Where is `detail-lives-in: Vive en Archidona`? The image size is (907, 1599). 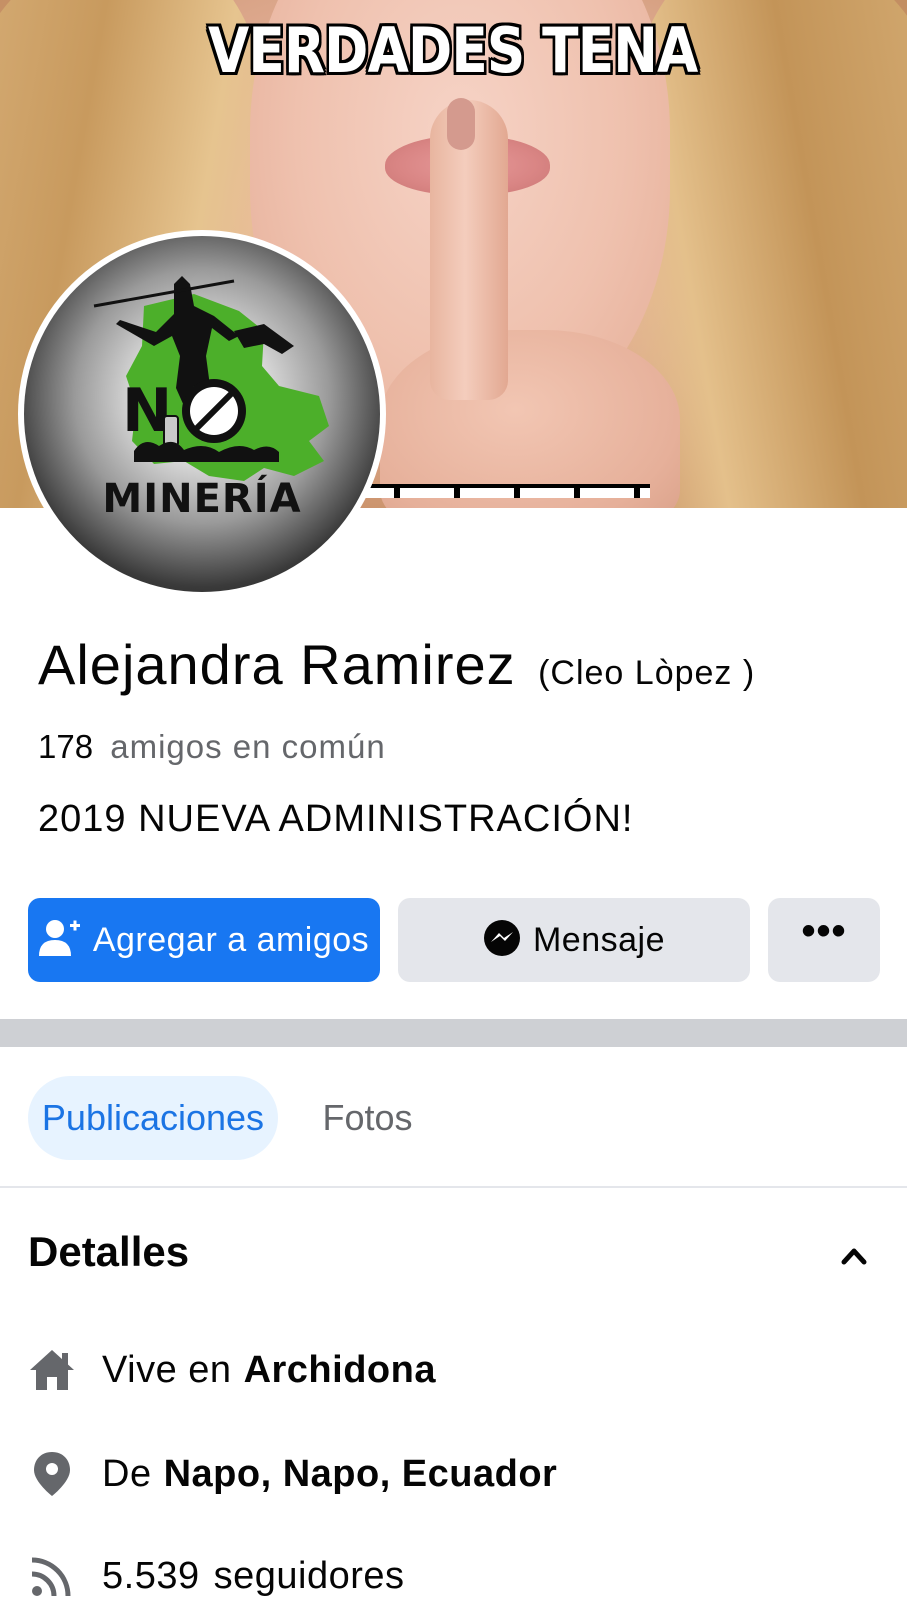
detail-lives-in: Vive en Archidona is located at coordinates (232, 1370).